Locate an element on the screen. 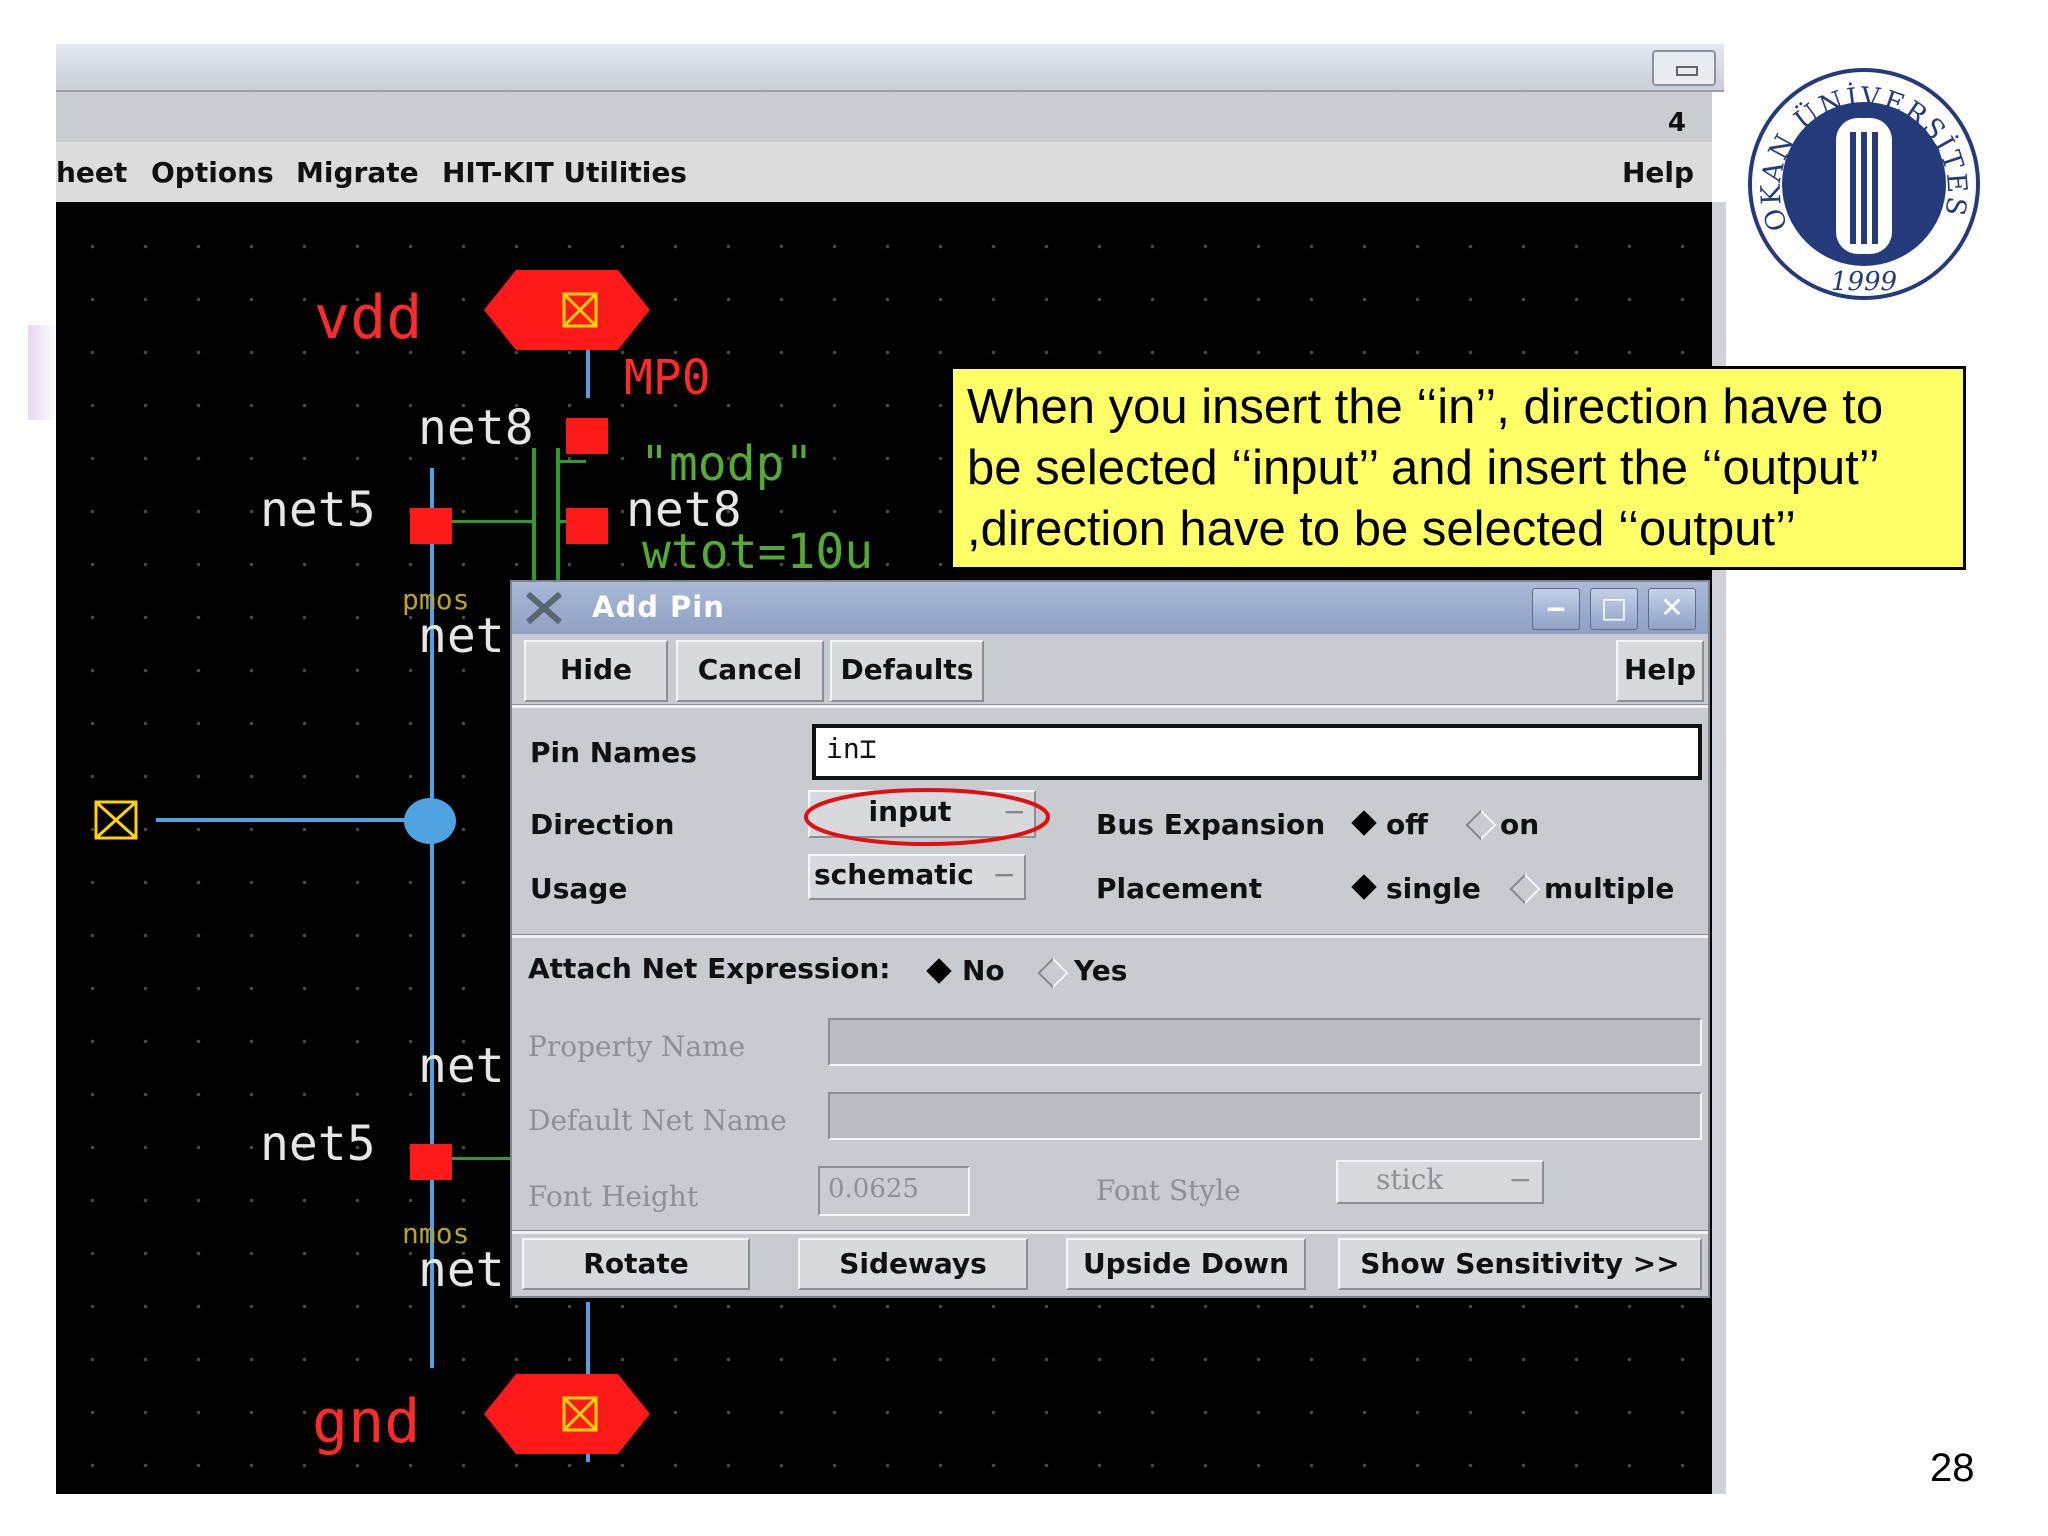 The height and width of the screenshot is (1536, 2048). attach-net-yes-label: Yes is located at coordinates (1101, 970).